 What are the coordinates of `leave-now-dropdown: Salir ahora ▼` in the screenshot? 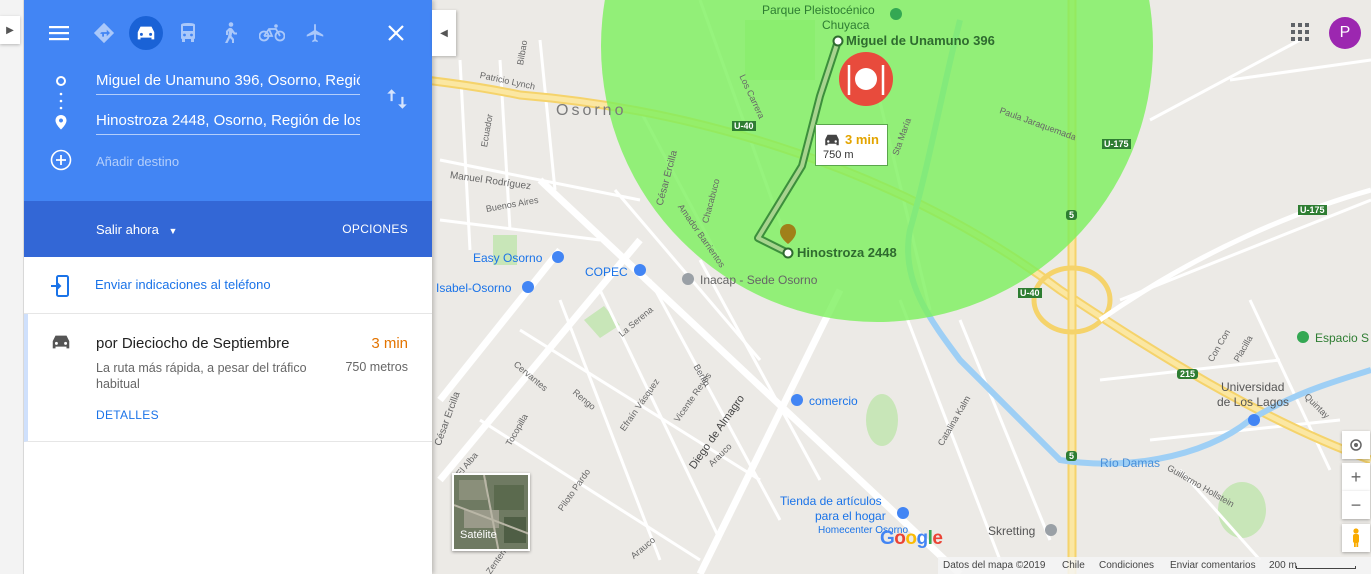 It's located at (136, 229).